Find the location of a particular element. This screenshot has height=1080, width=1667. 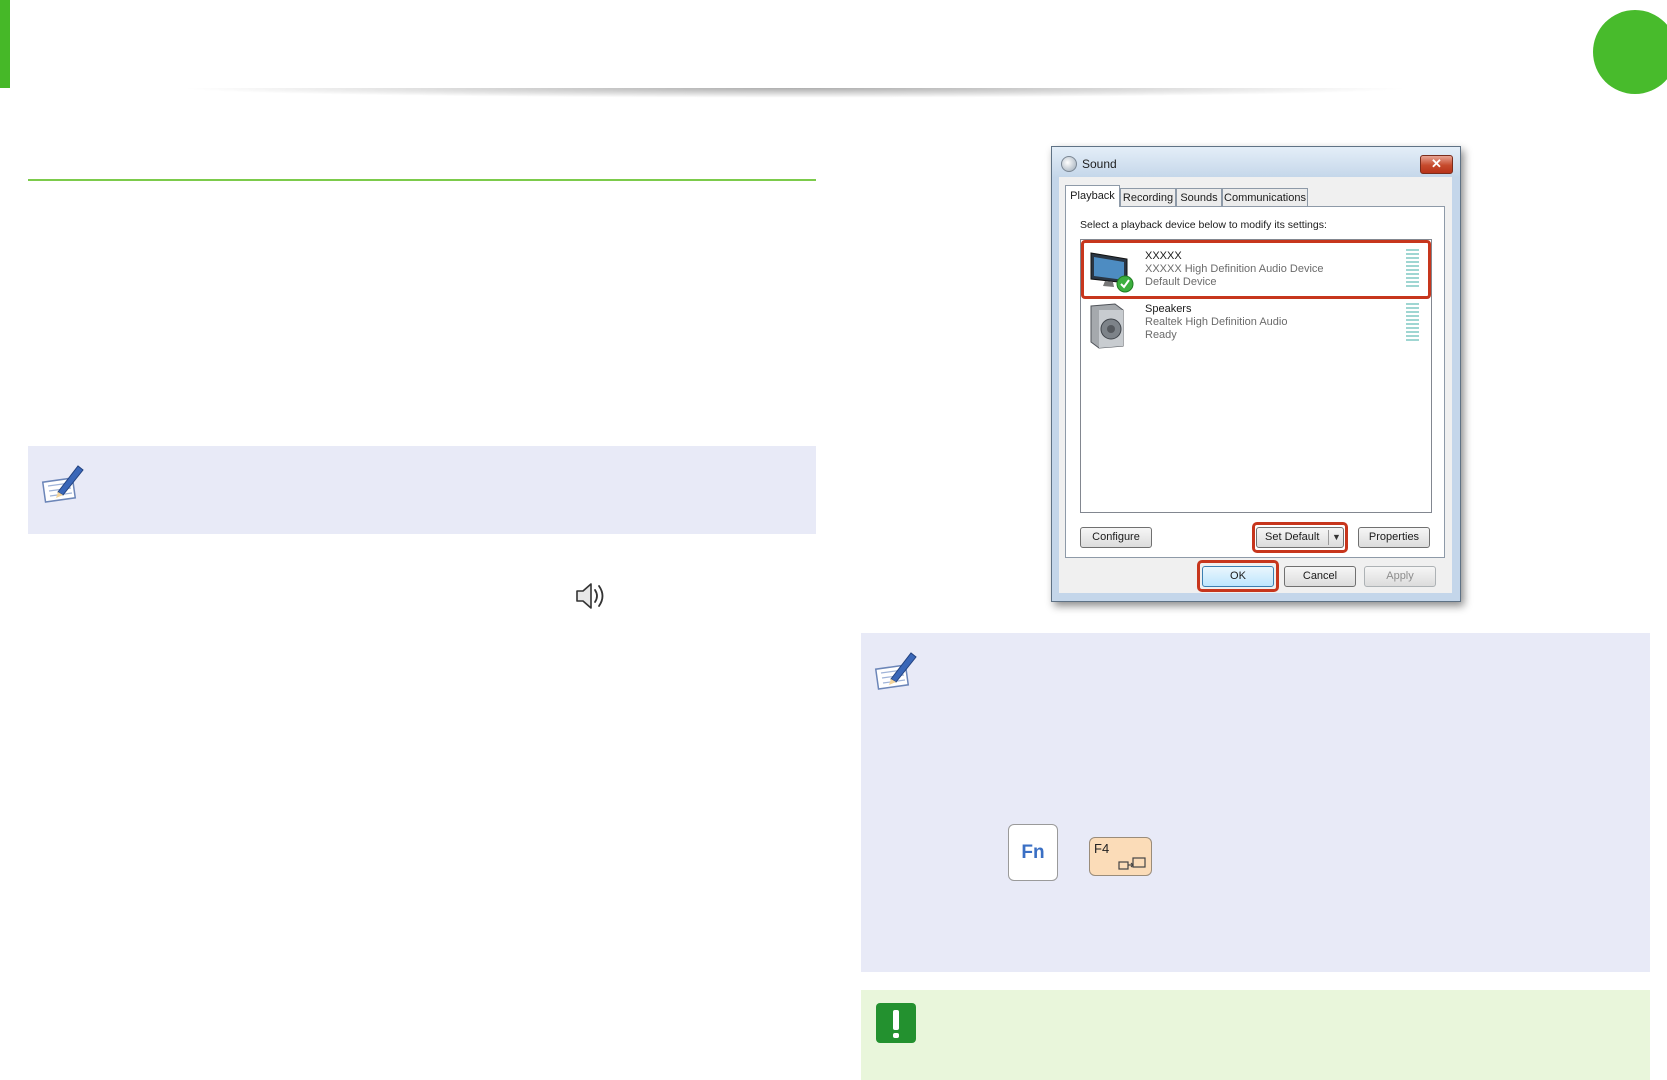

device-status: Ready is located at coordinates (1161, 335).